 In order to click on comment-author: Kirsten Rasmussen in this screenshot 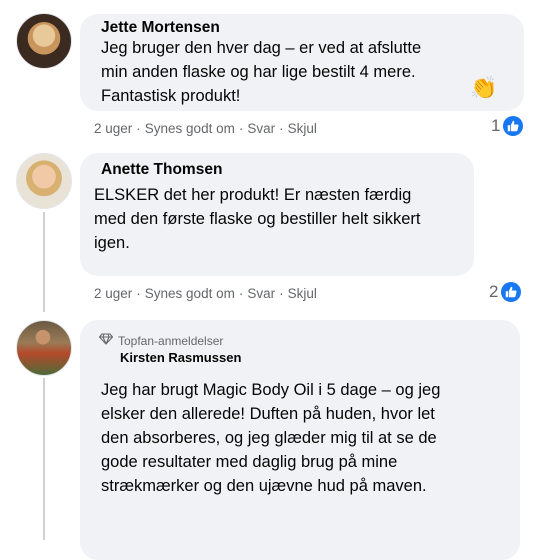, I will do `click(180, 357)`.